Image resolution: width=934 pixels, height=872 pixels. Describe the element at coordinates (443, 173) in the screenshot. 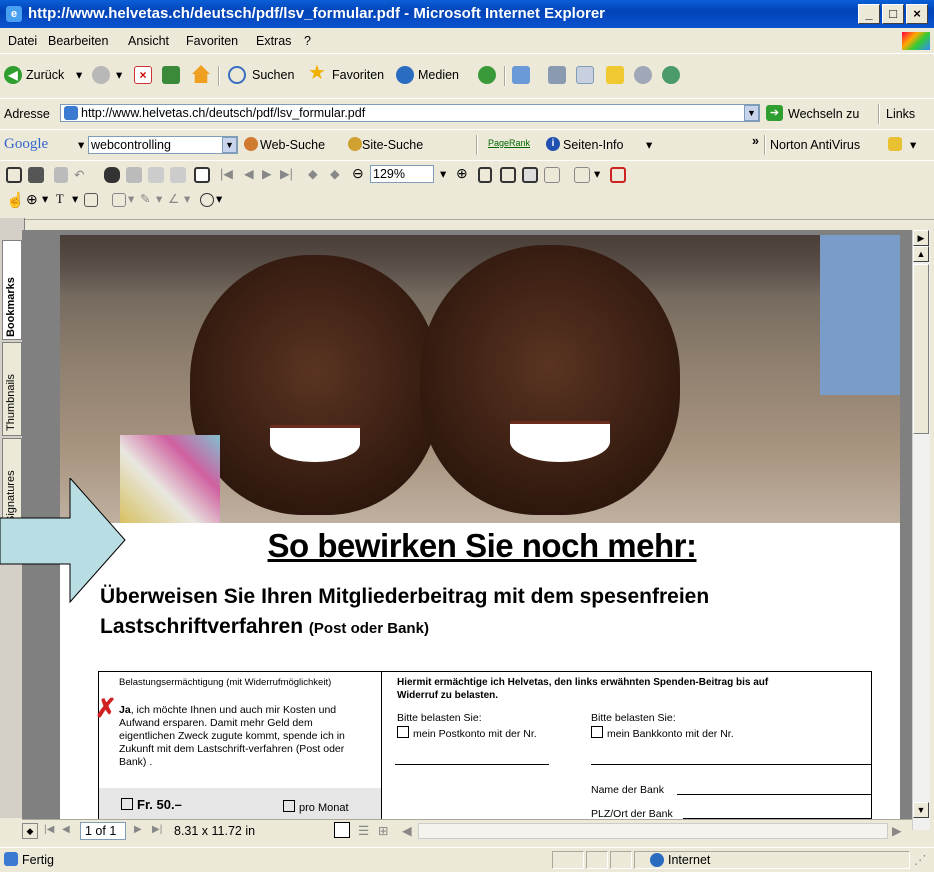

I see `zoom-dropdown-icon: ▾` at that location.